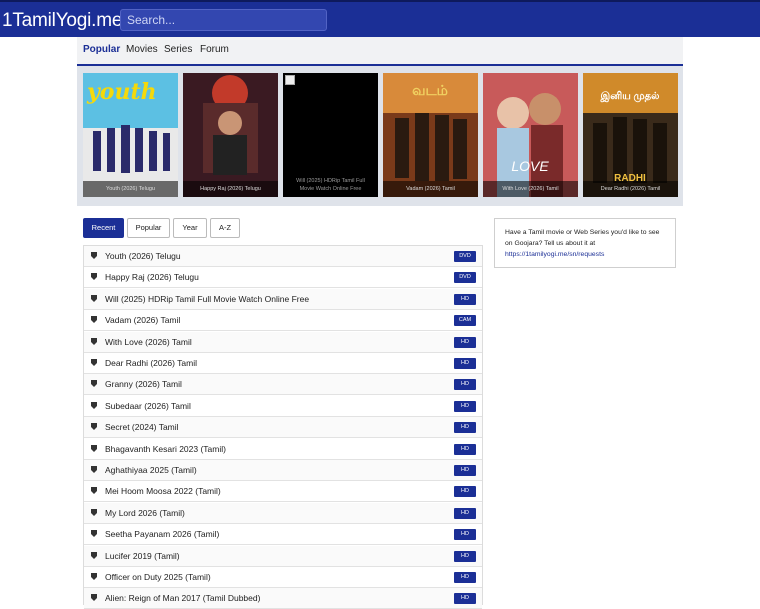 The image size is (760, 609). What do you see at coordinates (223, 20) in the screenshot?
I see `search-input` at bounding box center [223, 20].